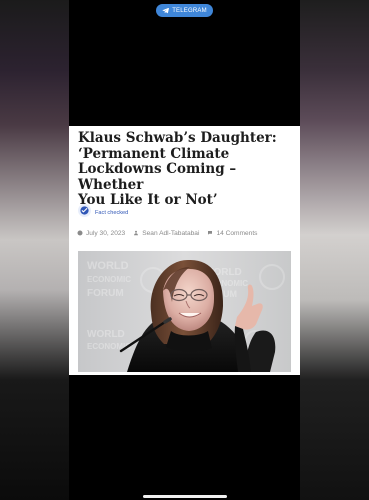 The image size is (369, 500). Describe the element at coordinates (105, 293) in the screenshot. I see `watermark-forum-left: FORUM` at that location.